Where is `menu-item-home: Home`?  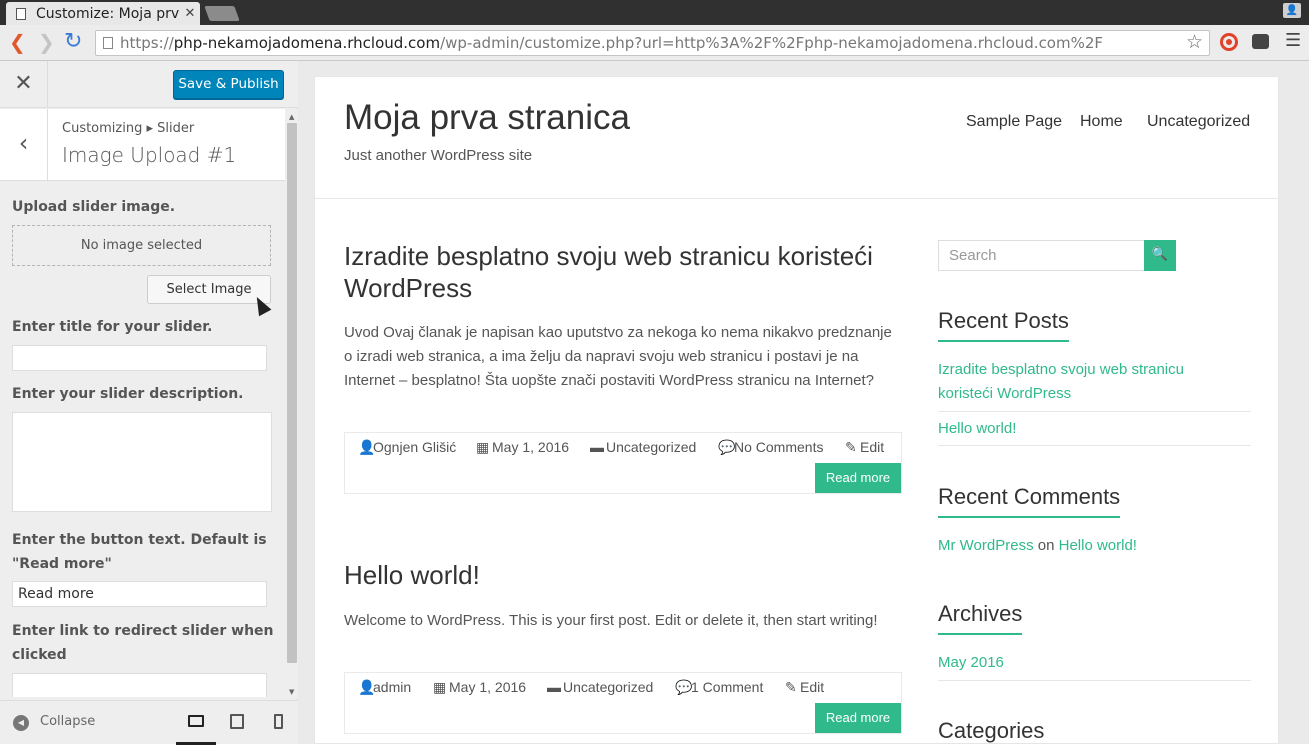 menu-item-home: Home is located at coordinates (1101, 122).